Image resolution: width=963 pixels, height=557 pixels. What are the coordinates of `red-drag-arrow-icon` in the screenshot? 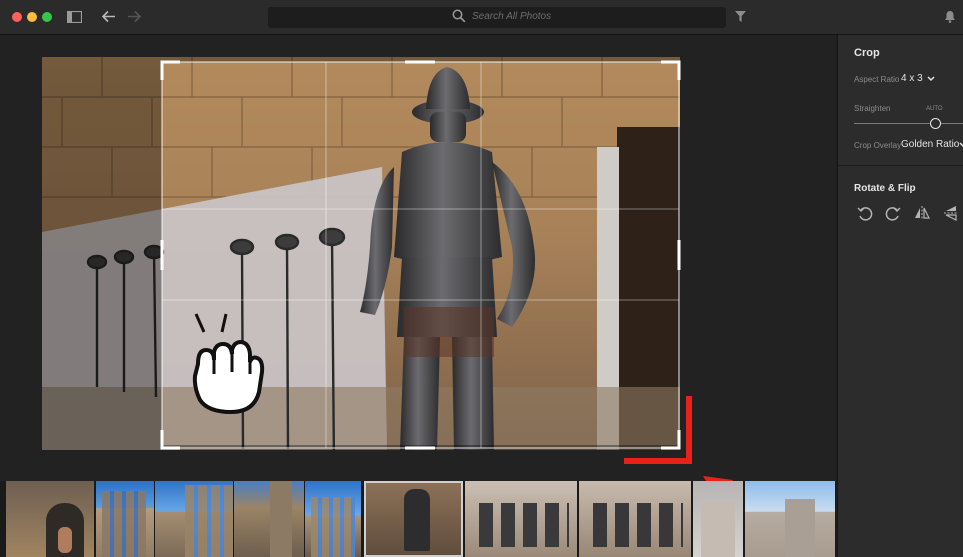 It's located at (762, 514).